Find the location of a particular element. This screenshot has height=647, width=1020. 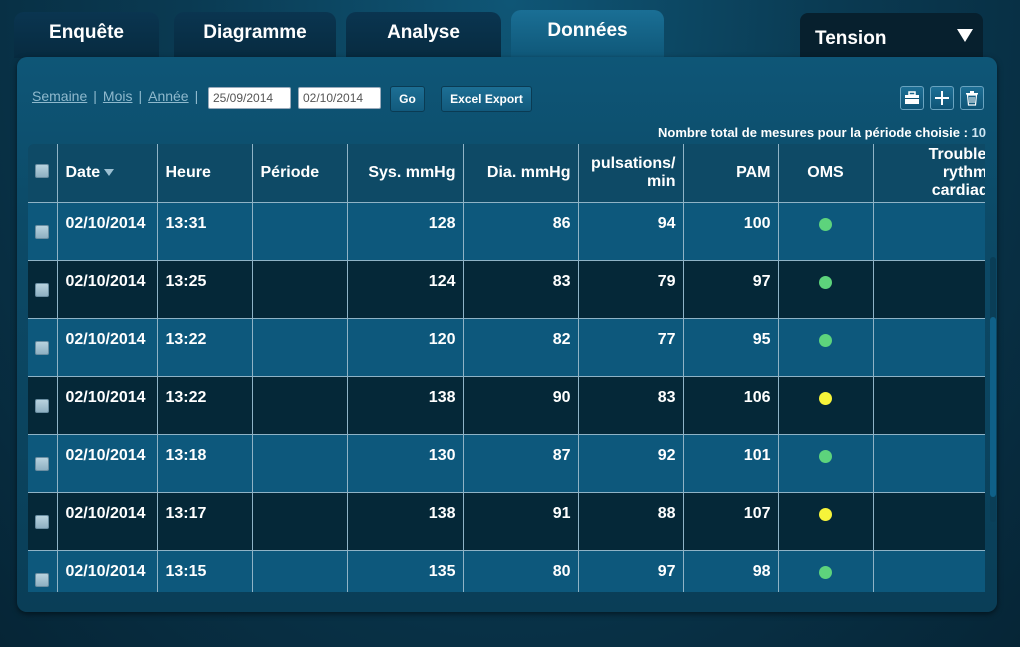

cell-heure: 13:18 is located at coordinates (205, 463).